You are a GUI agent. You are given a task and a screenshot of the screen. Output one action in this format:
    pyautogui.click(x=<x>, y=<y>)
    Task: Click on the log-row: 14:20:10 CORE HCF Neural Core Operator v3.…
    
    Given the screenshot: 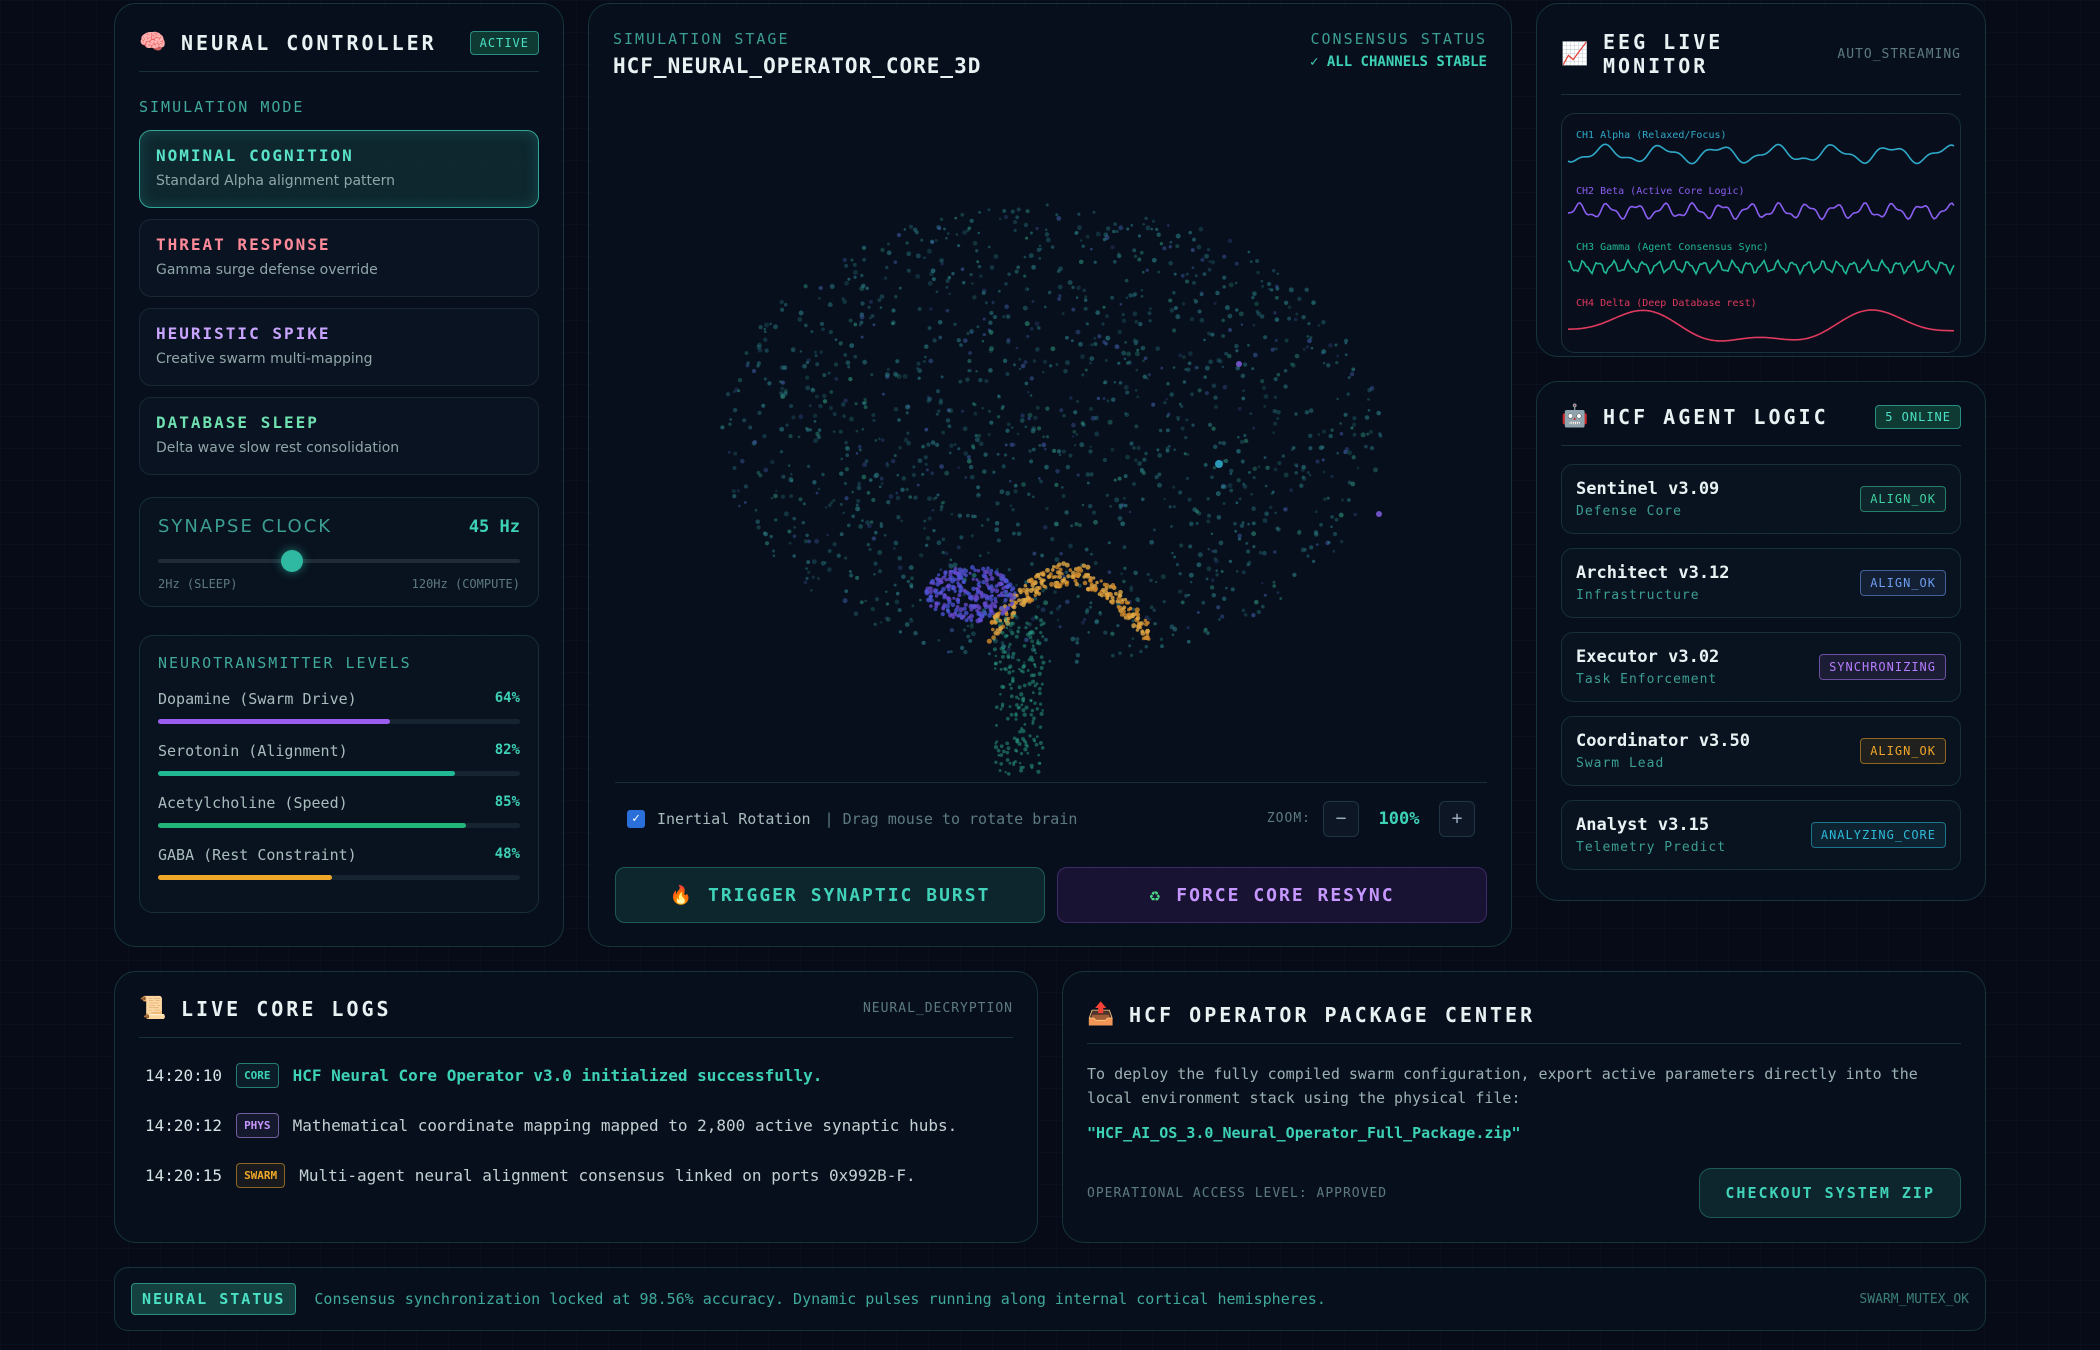 What is the action you would take?
    pyautogui.click(x=579, y=1075)
    